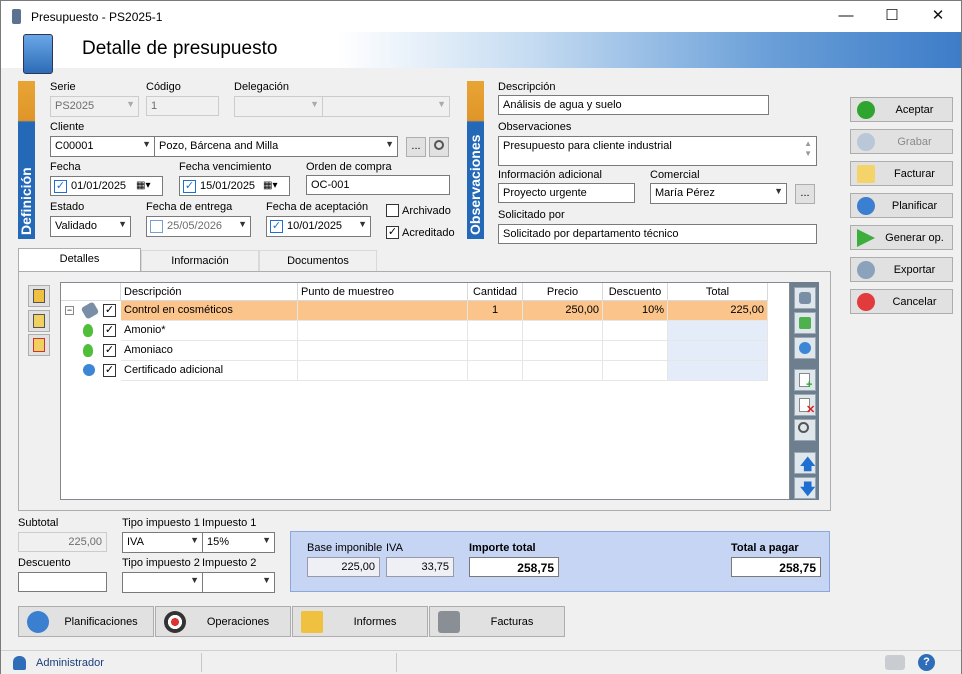  Describe the element at coordinates (378, 185) in the screenshot. I see `orden-field: OC-001` at that location.